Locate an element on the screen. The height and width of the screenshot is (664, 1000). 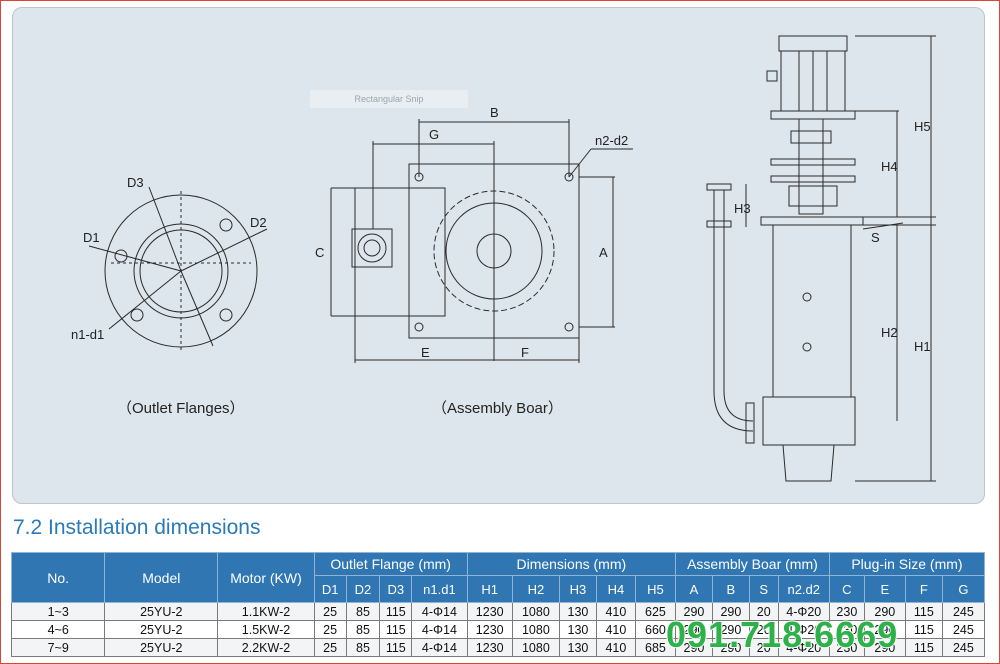
subheader-cell: A is located at coordinates (693, 589).